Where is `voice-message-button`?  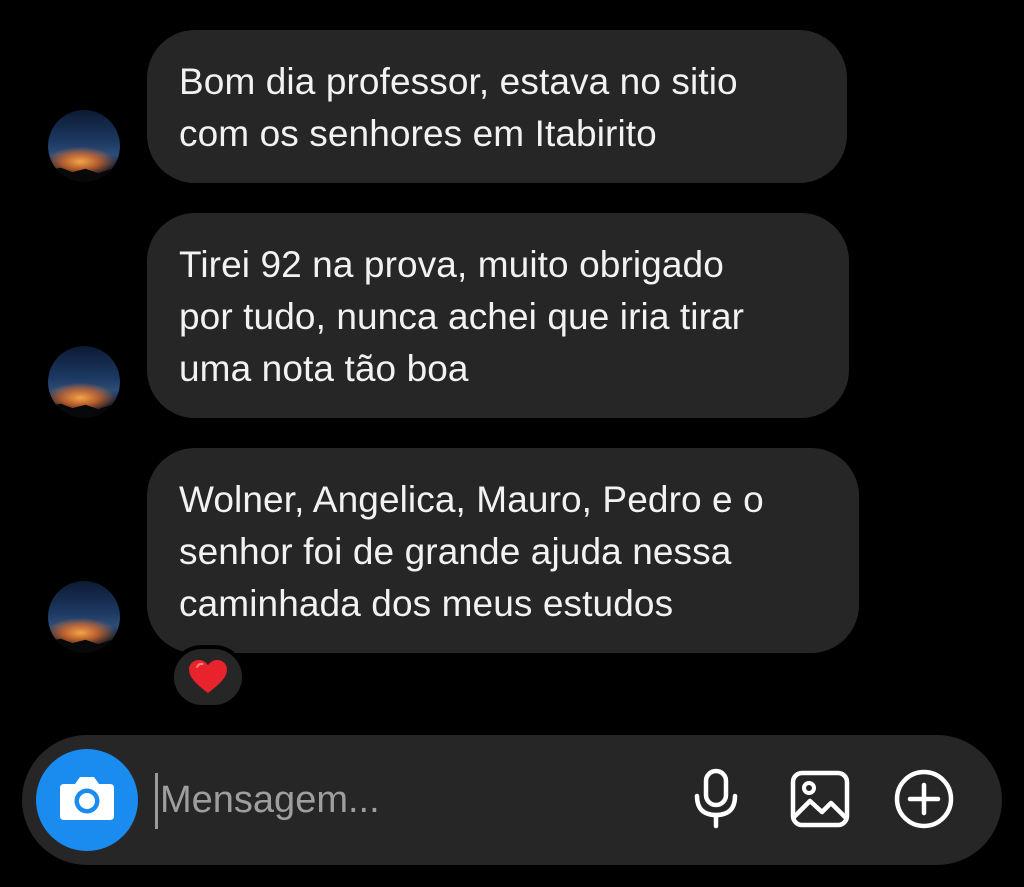
voice-message-button is located at coordinates (716, 801).